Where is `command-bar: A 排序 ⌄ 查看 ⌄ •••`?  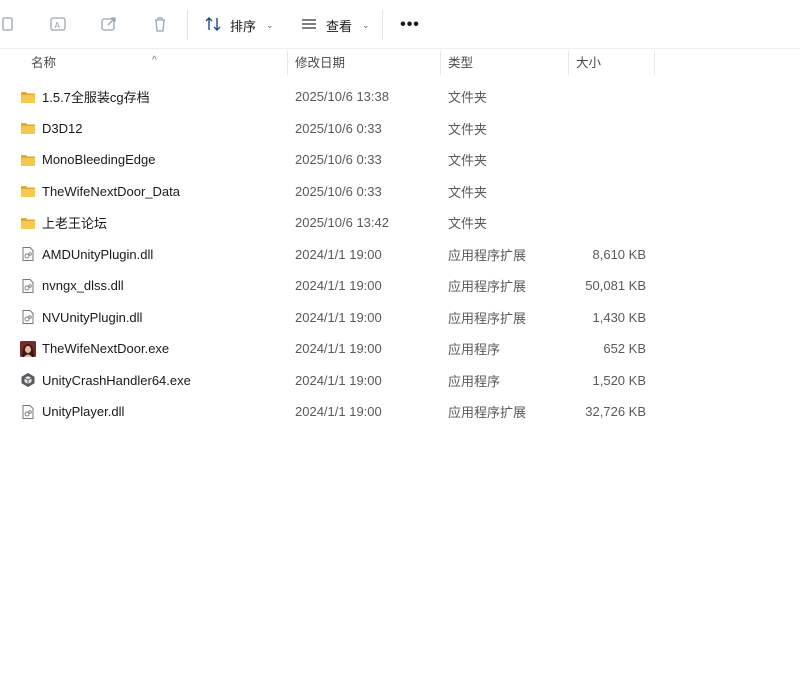 command-bar: A 排序 ⌄ 查看 ⌄ ••• is located at coordinates (400, 24).